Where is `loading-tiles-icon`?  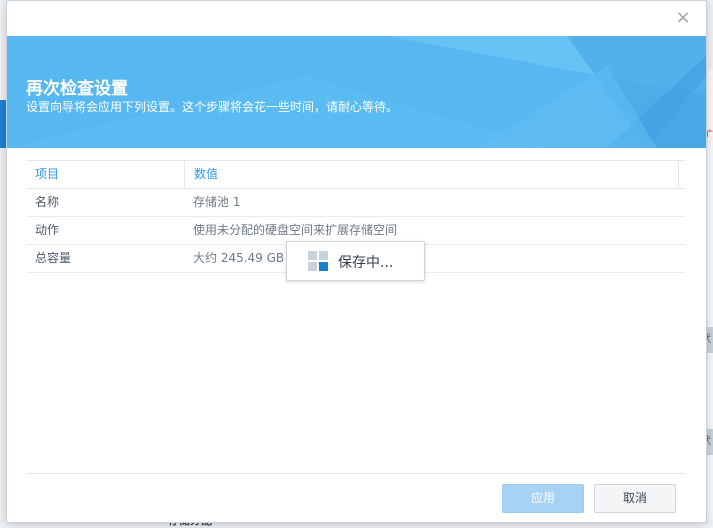 loading-tiles-icon is located at coordinates (318, 261).